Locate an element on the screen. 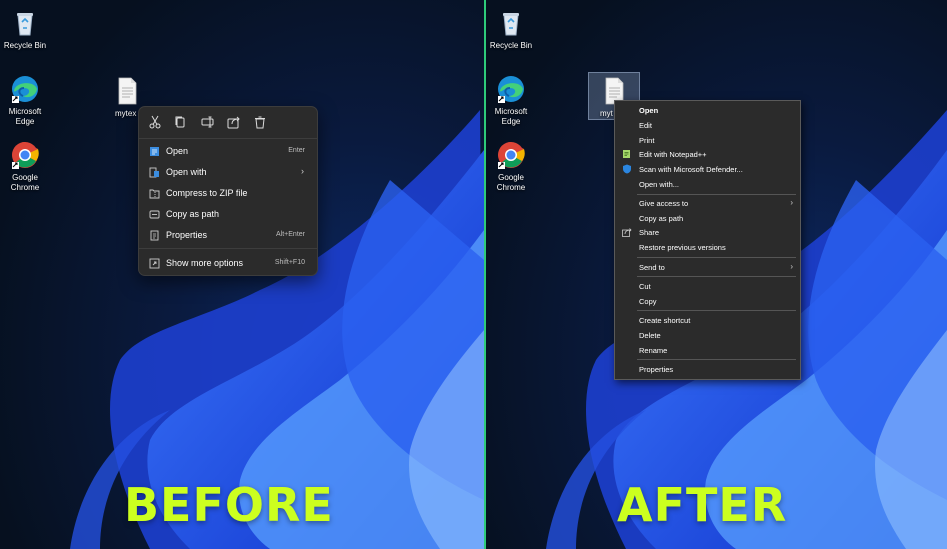  after-caption: AFTER is located at coordinates (702, 505).